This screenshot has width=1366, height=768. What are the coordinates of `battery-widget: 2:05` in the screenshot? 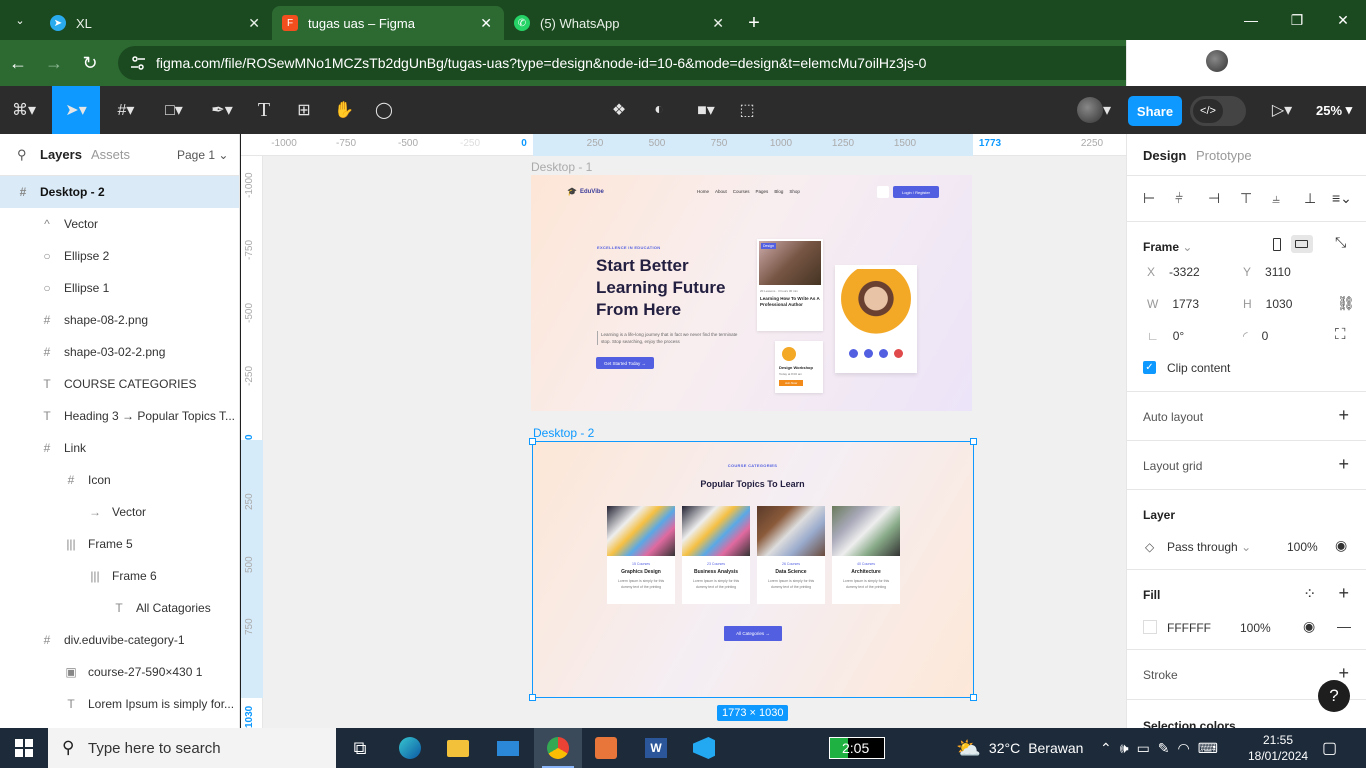 It's located at (857, 748).